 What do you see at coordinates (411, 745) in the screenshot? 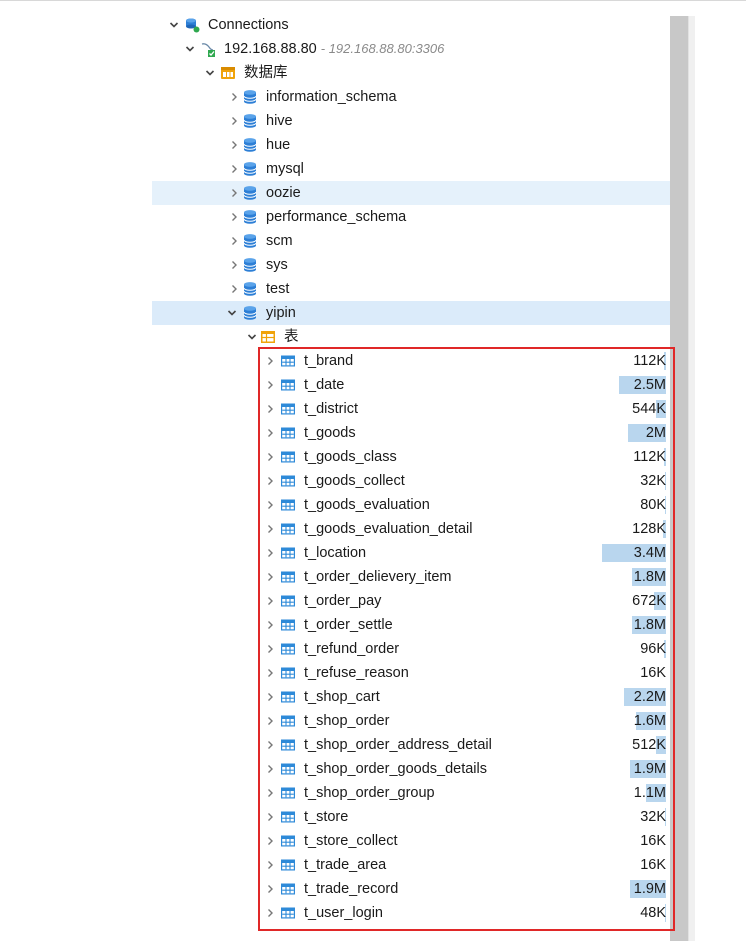
I see `tree-node-table: t_shop_order_address_detail 512K` at bounding box center [411, 745].